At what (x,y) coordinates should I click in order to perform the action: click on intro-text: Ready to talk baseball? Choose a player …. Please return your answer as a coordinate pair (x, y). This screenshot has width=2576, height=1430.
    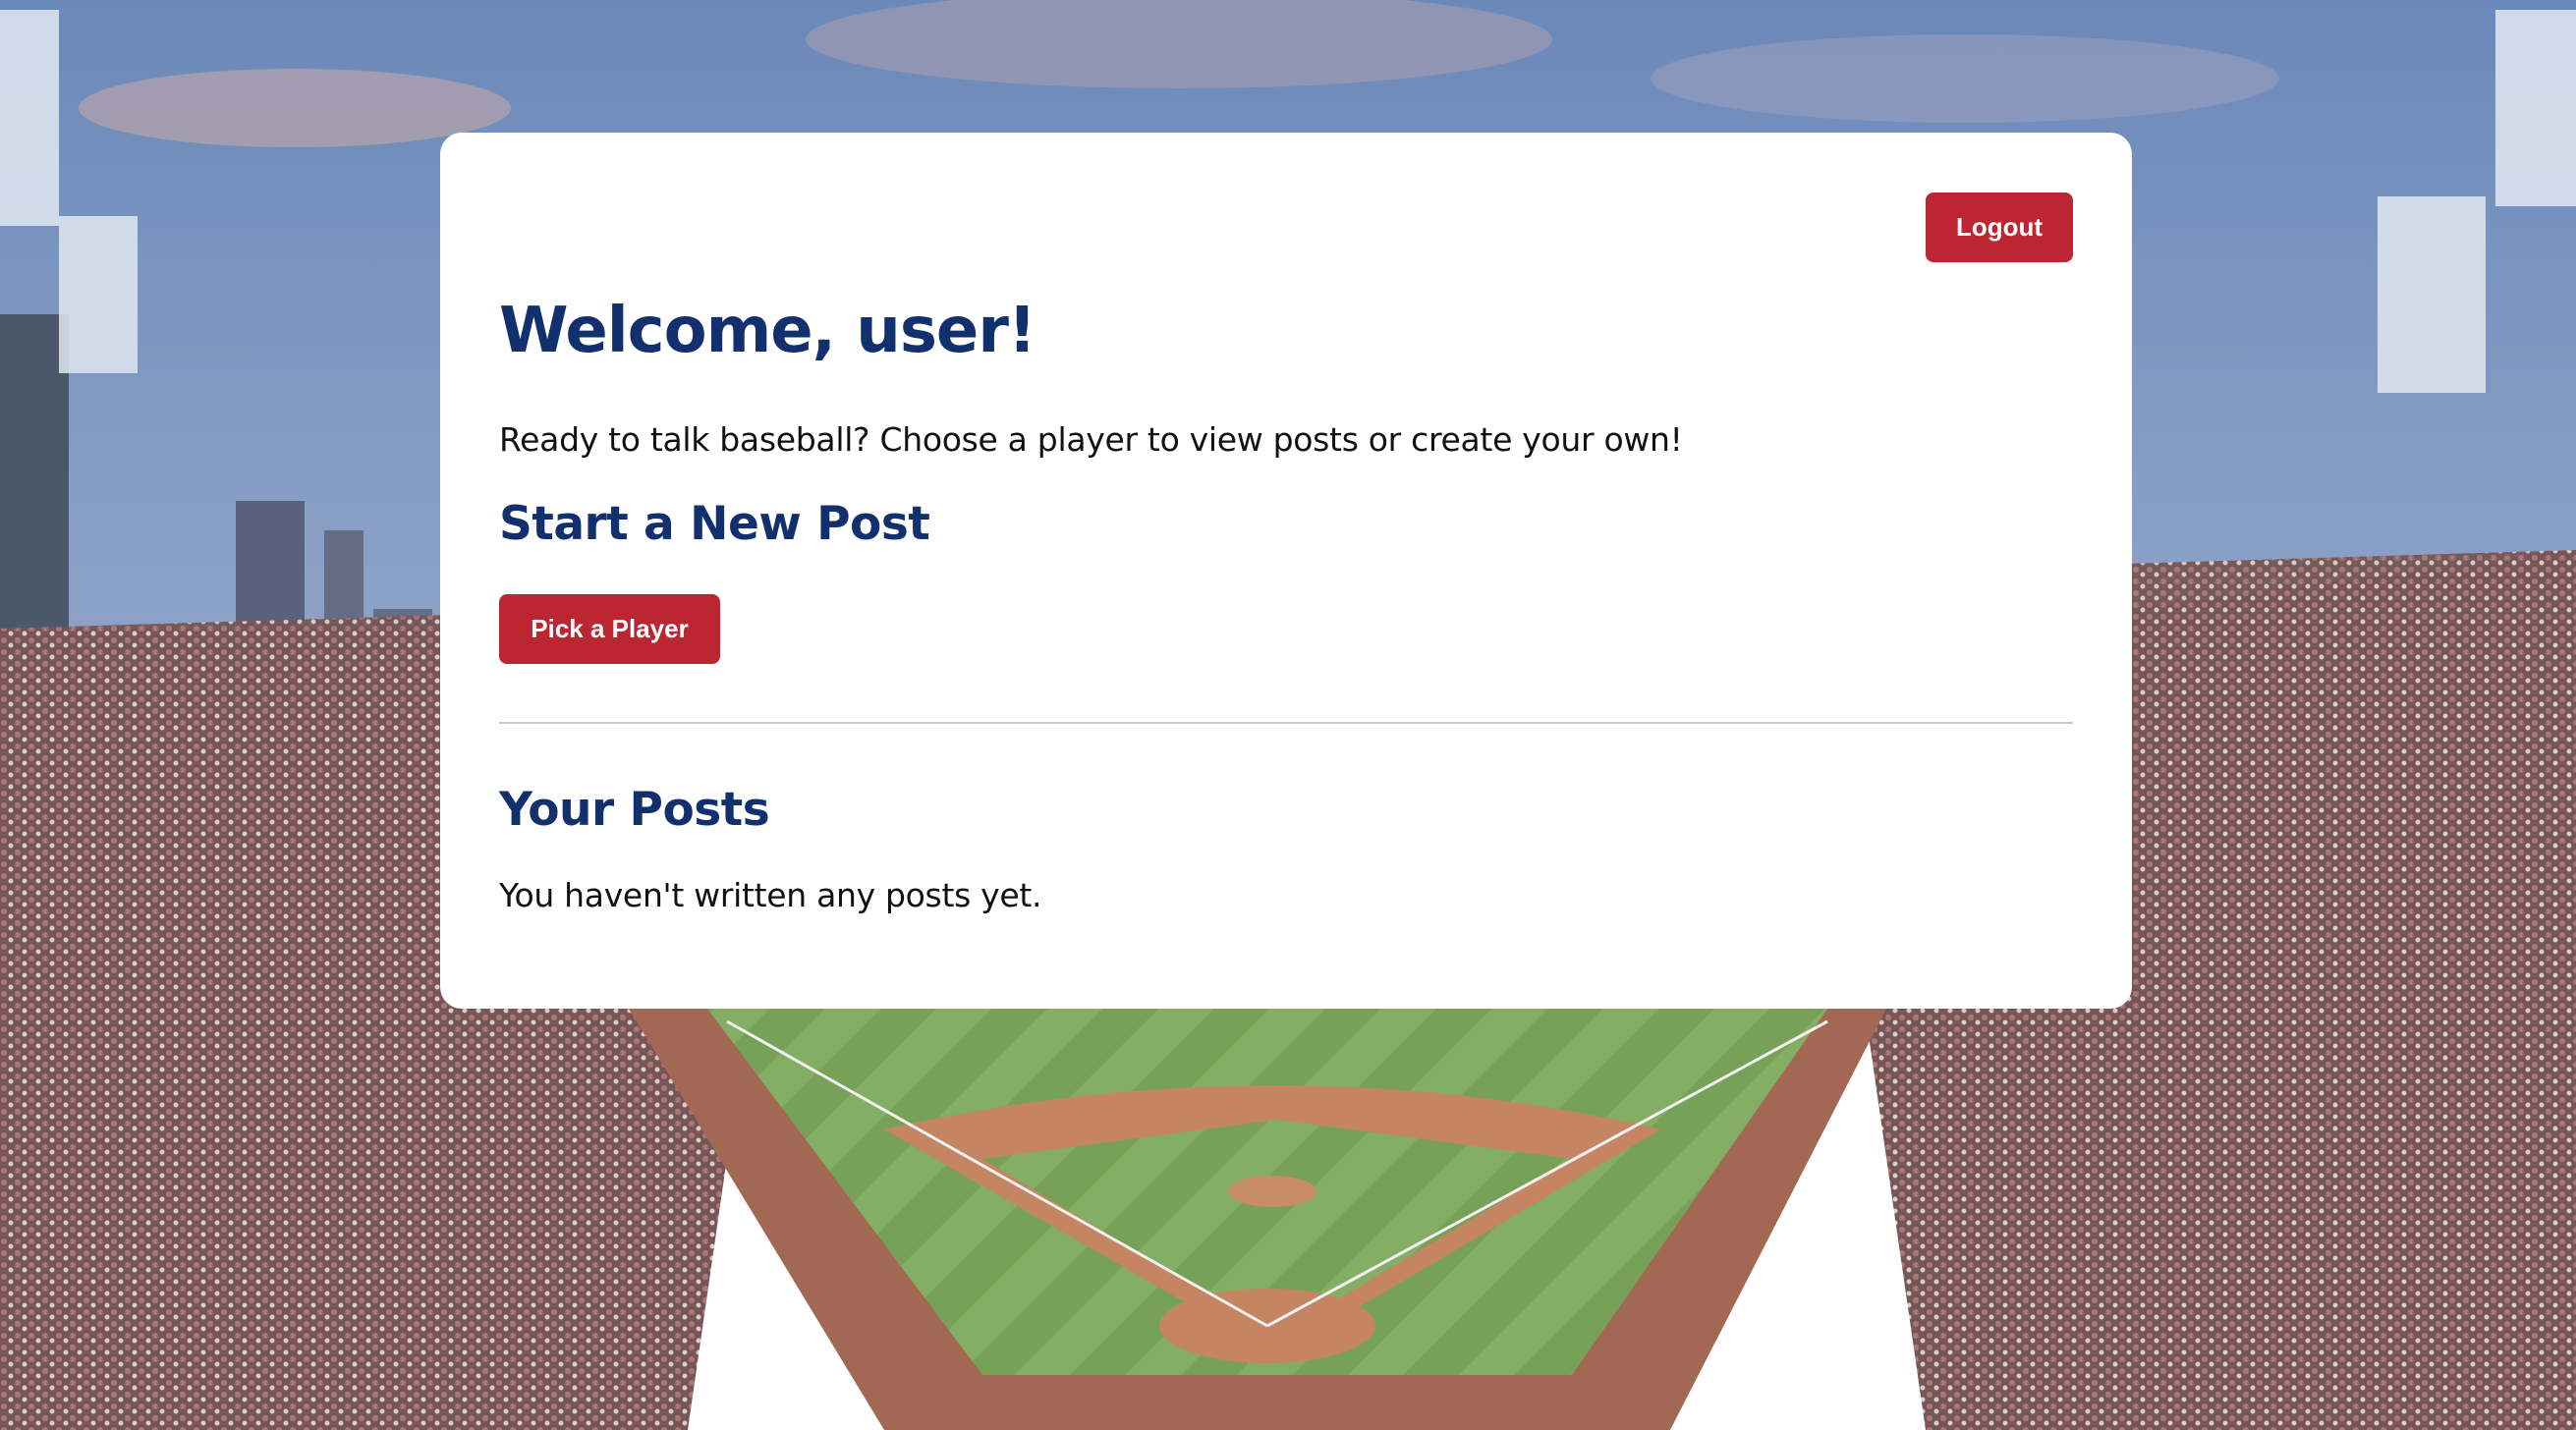
    Looking at the image, I should click on (1091, 439).